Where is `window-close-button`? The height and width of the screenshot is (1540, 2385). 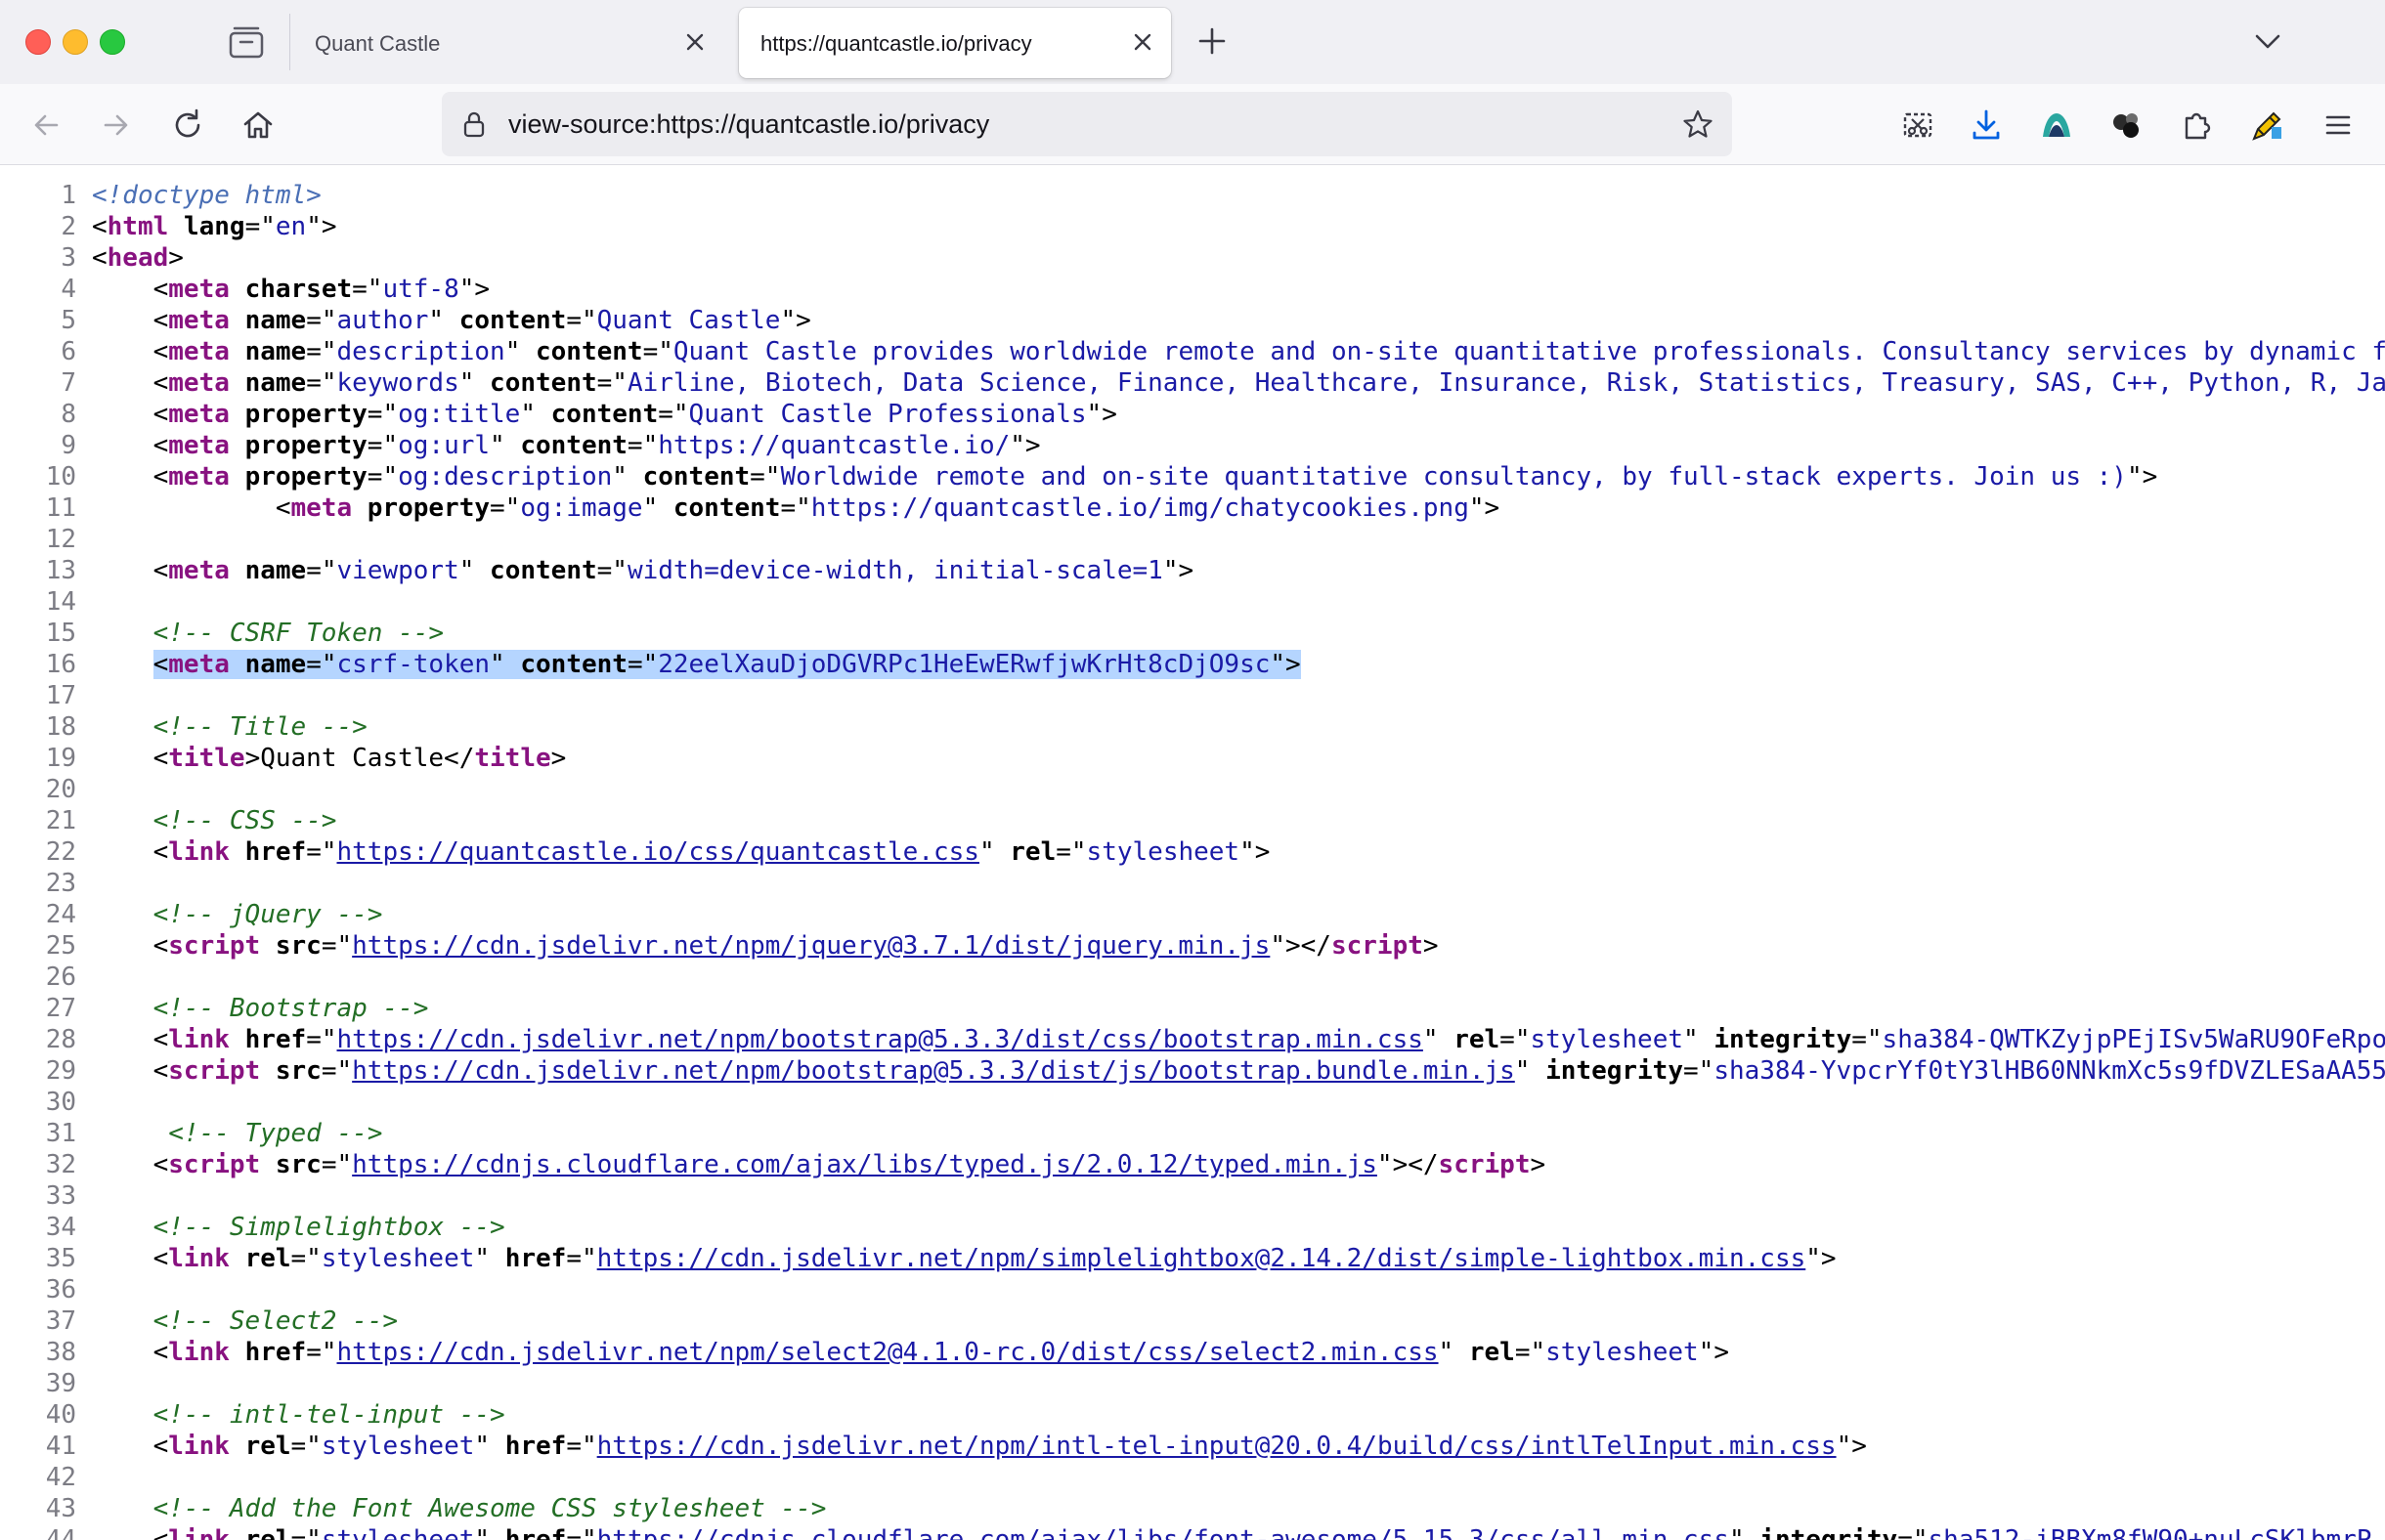
window-close-button is located at coordinates (38, 42).